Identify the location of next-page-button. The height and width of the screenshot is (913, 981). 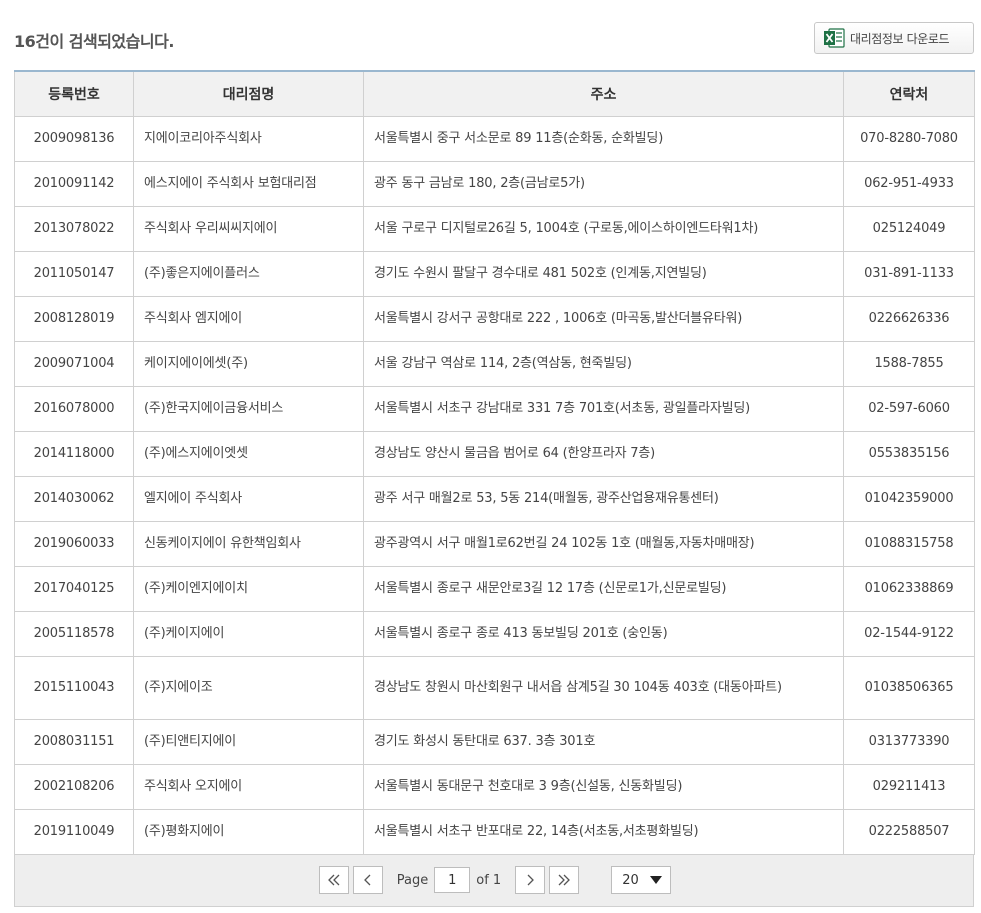
(530, 880).